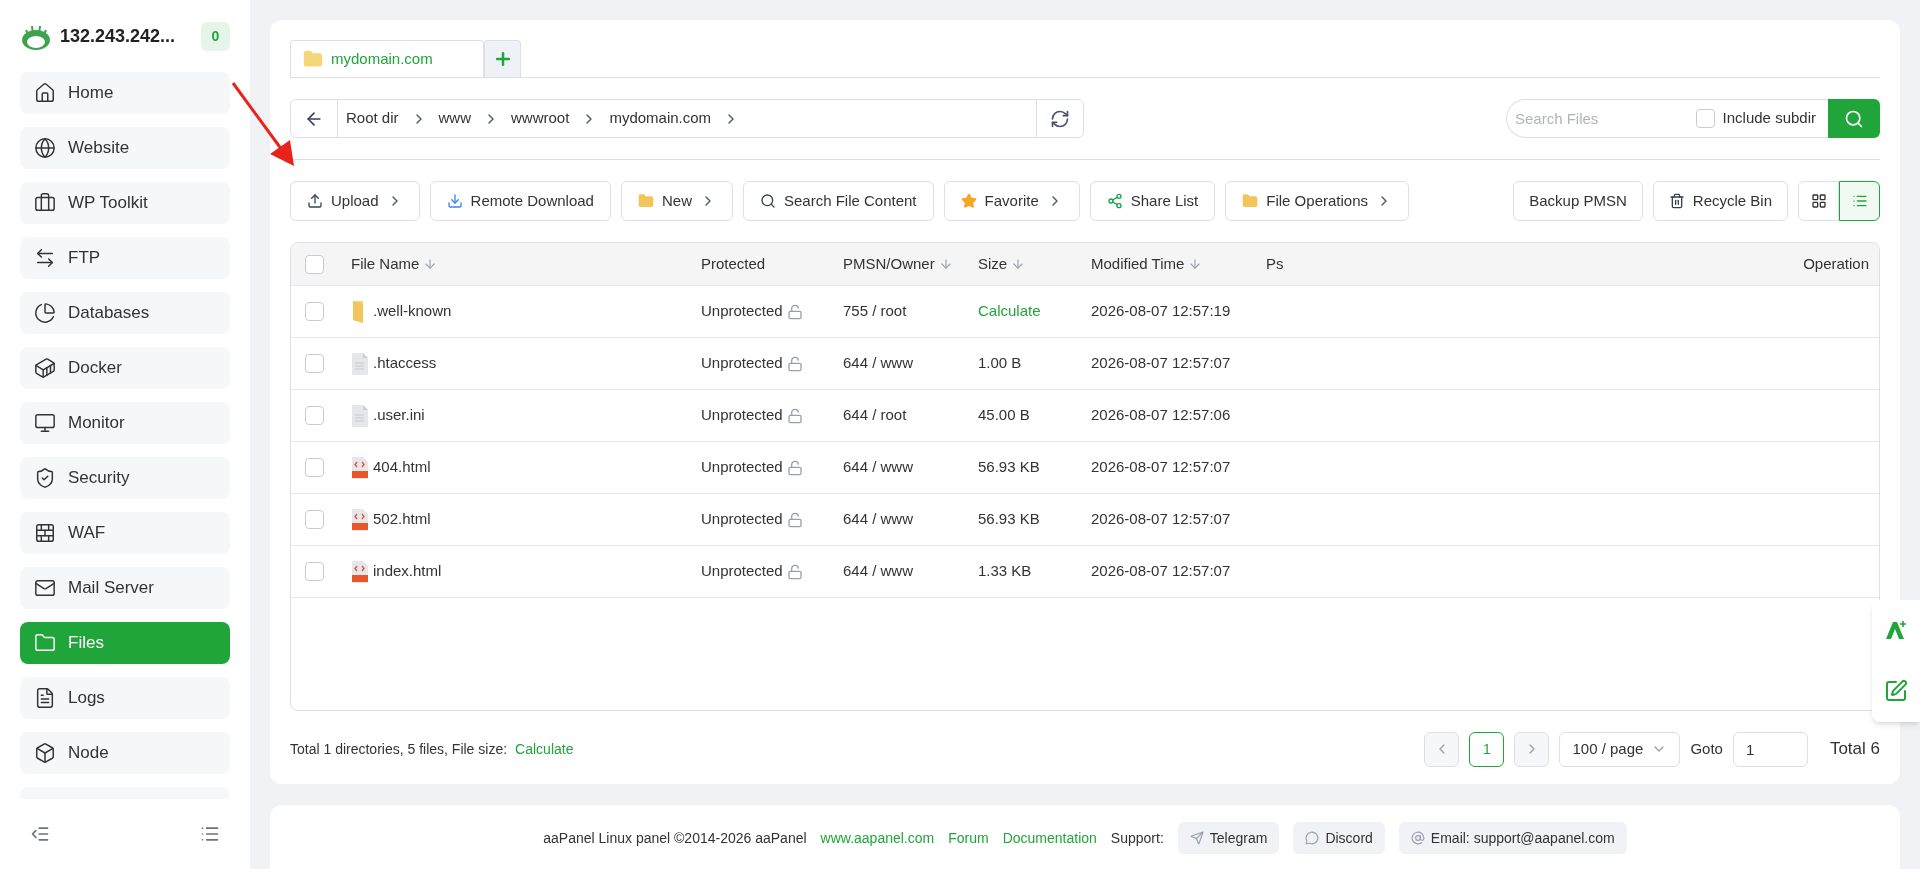 This screenshot has width=1920, height=869. I want to click on sidebar-item: Security, so click(125, 478).